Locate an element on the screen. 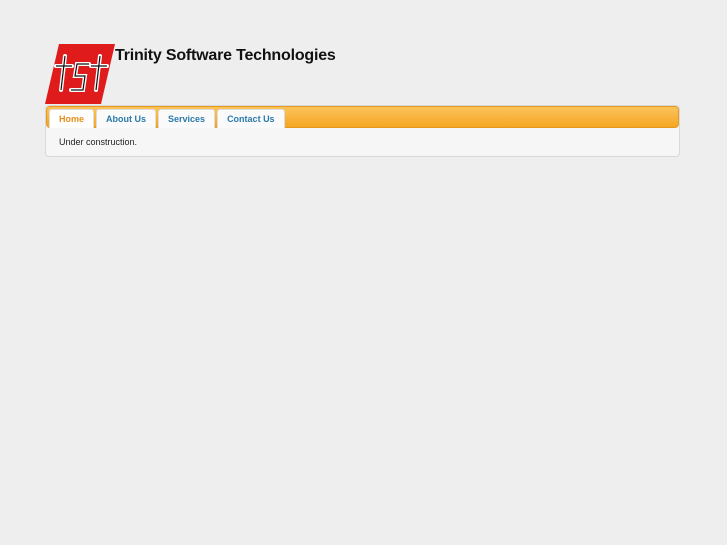 The image size is (727, 545). nav-tabs: Home About Us Services Contact Us is located at coordinates (167, 118).